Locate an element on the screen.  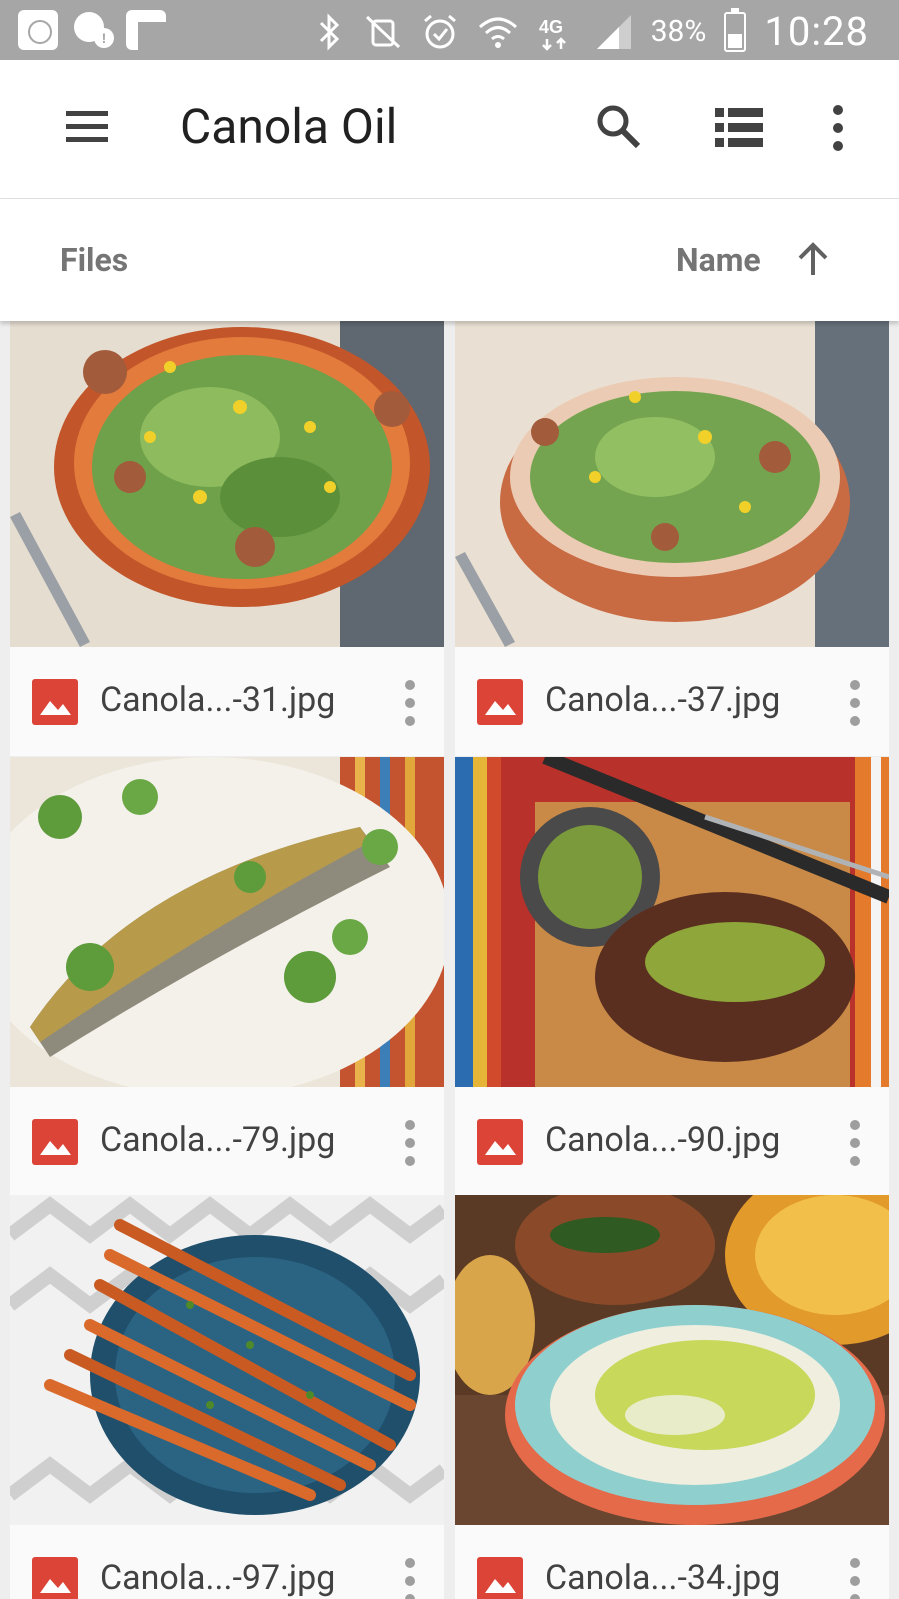
menu-icon is located at coordinates (87, 127).